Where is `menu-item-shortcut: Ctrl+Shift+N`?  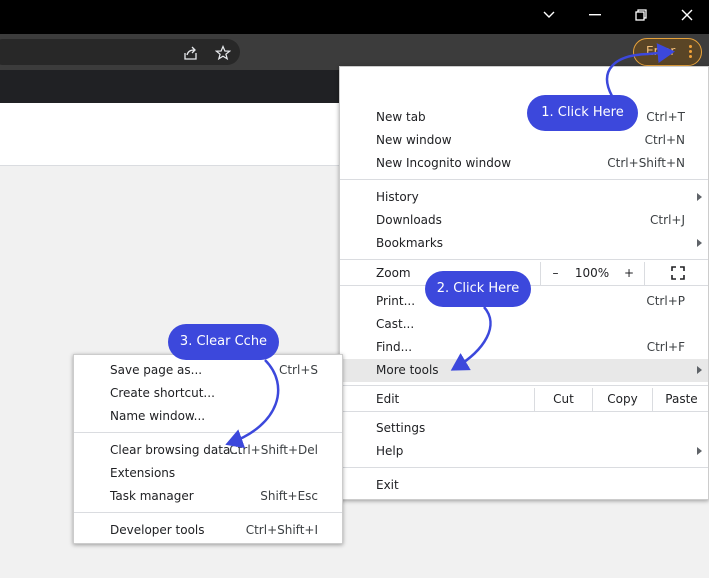
menu-item-shortcut: Ctrl+Shift+N is located at coordinates (646, 163).